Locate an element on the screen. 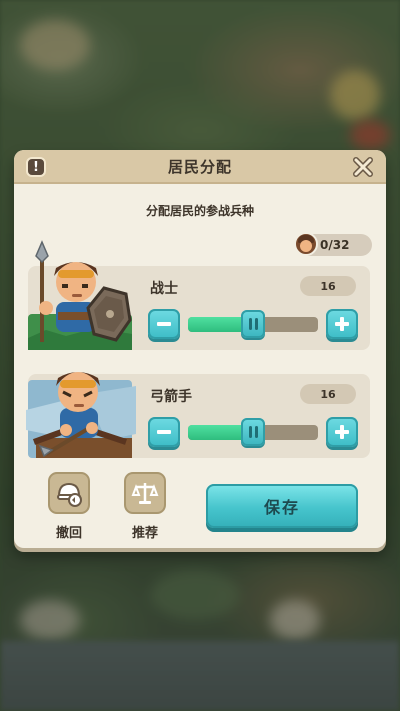 The width and height of the screenshot is (400, 711). archer-decrease-button is located at coordinates (164, 432).